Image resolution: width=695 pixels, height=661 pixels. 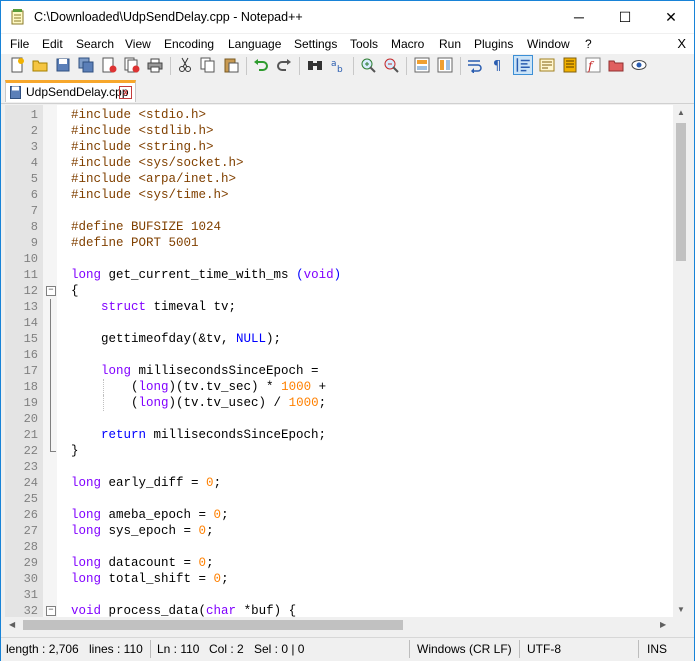 I want to click on document-map-icon, so click(x=570, y=65).